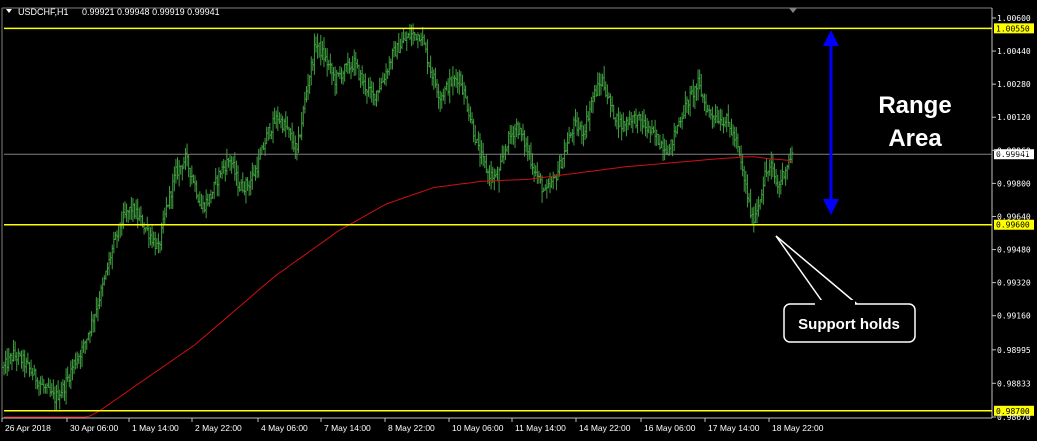 Image resolution: width=1037 pixels, height=441 pixels. Describe the element at coordinates (849, 324) in the screenshot. I see `callout-text: Support holds` at that location.